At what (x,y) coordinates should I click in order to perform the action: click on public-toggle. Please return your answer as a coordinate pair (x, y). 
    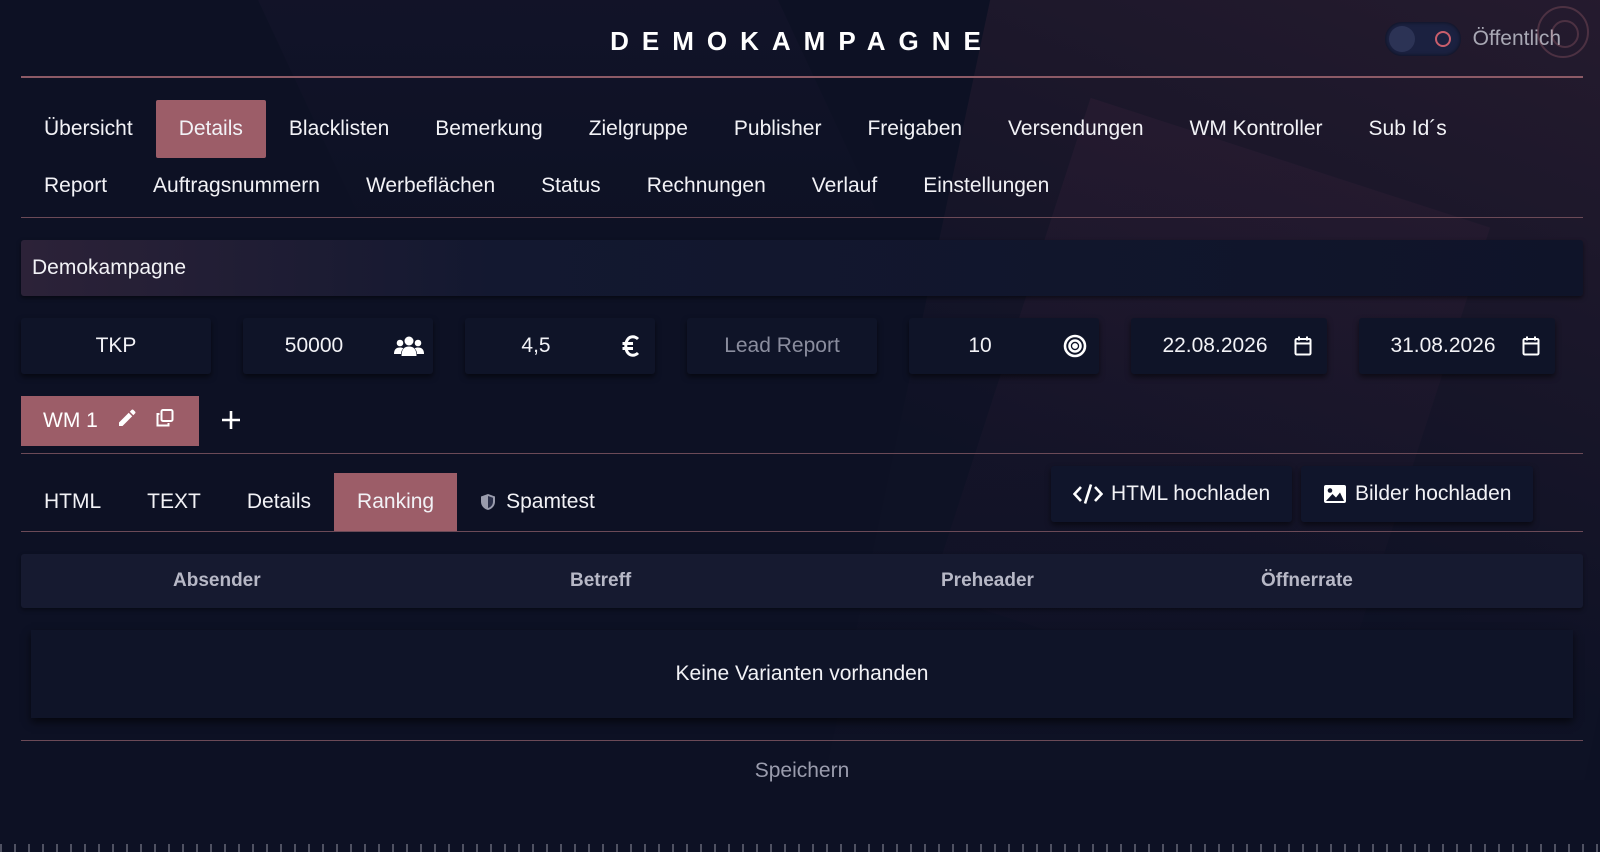
    Looking at the image, I should click on (1422, 39).